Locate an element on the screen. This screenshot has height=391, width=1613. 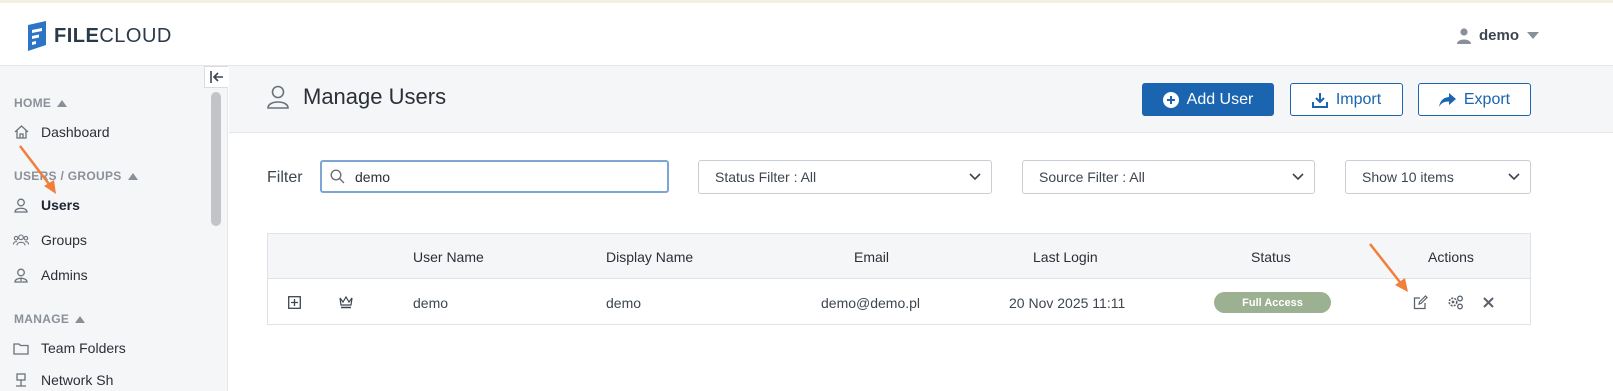
admin-icon is located at coordinates (21, 275).